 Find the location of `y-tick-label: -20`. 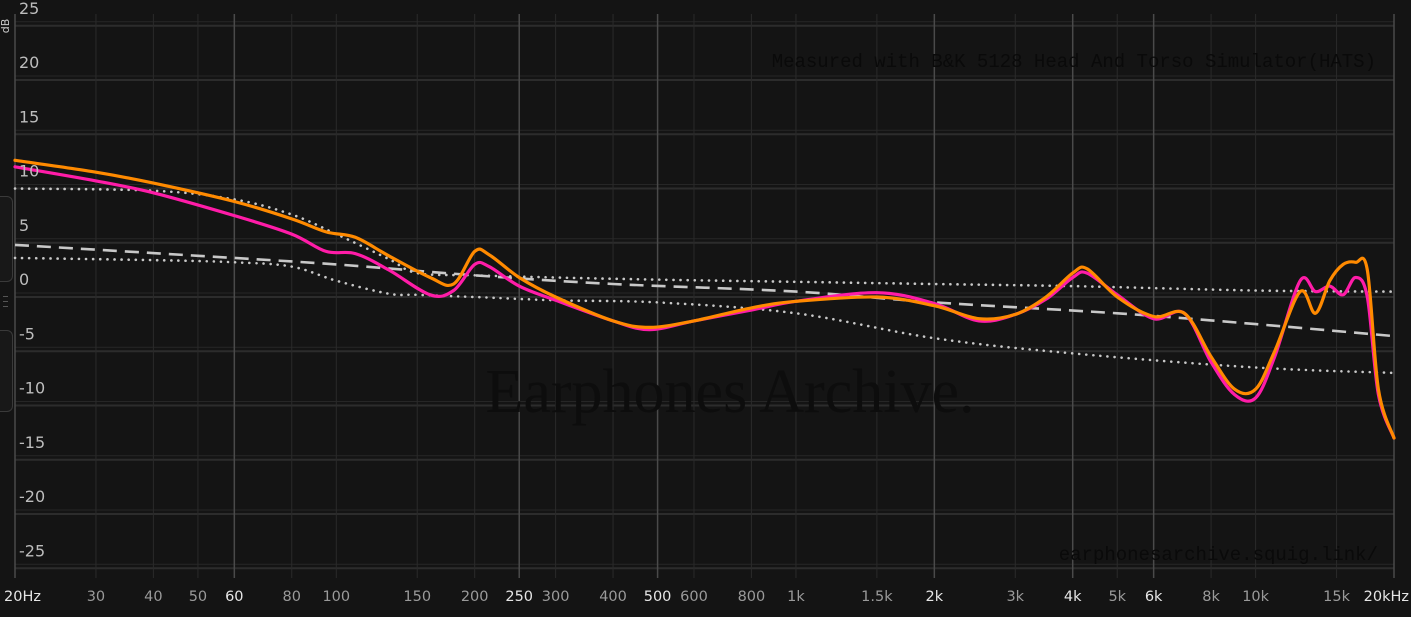

y-tick-label: -20 is located at coordinates (32, 496).